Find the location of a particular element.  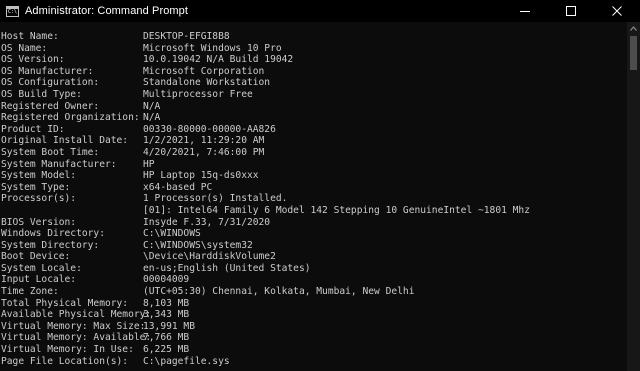

property-label: System Manufacturer: is located at coordinates (59, 164).